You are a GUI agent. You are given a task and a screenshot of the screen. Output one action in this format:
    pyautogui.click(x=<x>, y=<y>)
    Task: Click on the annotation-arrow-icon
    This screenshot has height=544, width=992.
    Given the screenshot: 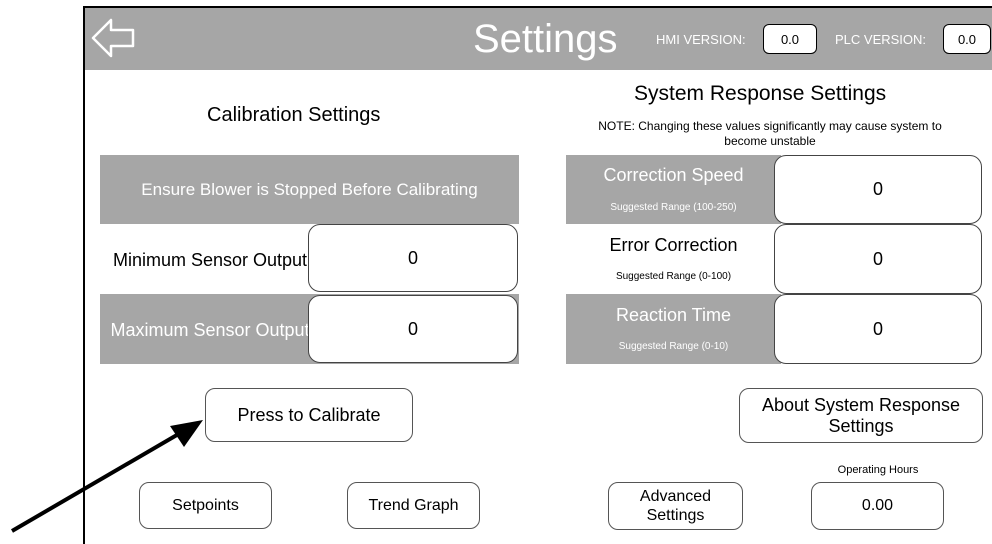 What is the action you would take?
    pyautogui.click(x=106, y=476)
    